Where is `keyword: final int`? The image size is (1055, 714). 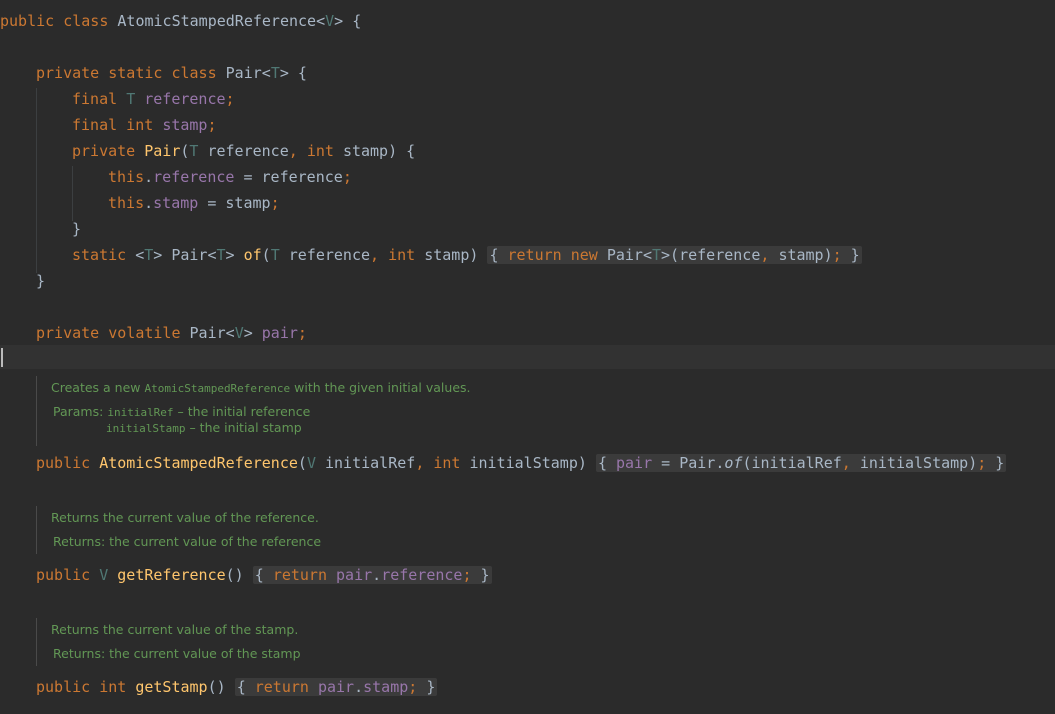
keyword: final int is located at coordinates (113, 125).